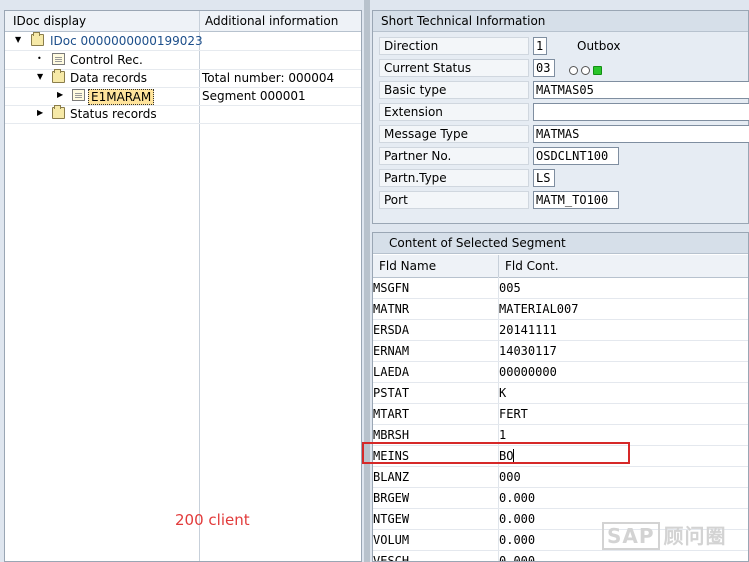 The height and width of the screenshot is (562, 749). What do you see at coordinates (631, 536) in the screenshot?
I see `watermark-brand: SAP` at bounding box center [631, 536].